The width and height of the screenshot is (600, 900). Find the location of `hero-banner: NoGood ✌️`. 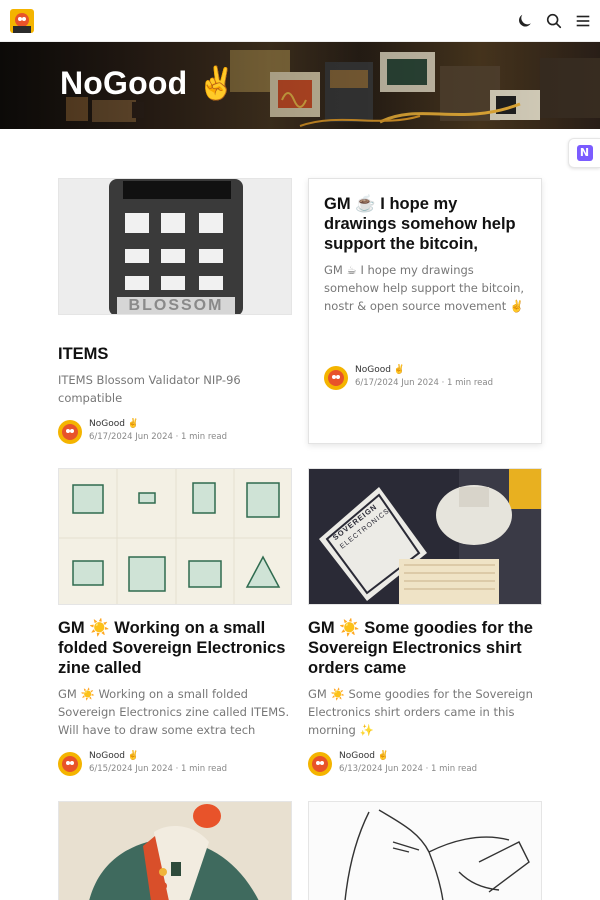

hero-banner: NoGood ✌️ is located at coordinates (300, 85).